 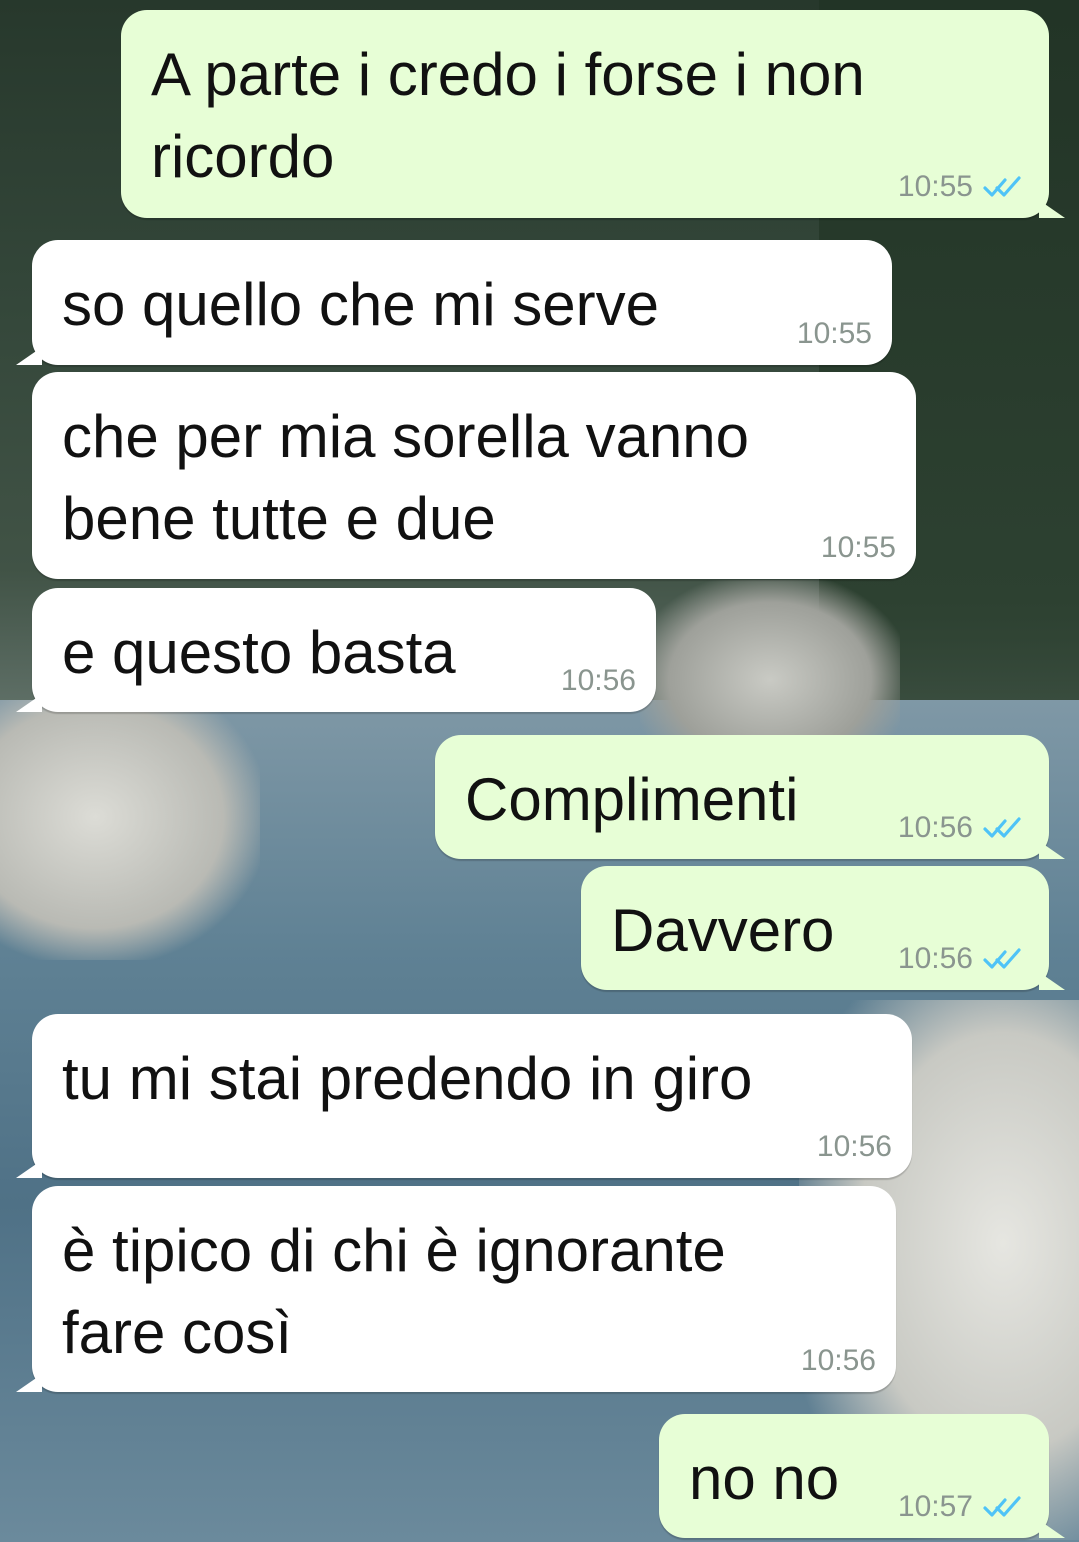 I want to click on message-bubble-outgoing: Davvero 10:56, so click(x=823, y=928).